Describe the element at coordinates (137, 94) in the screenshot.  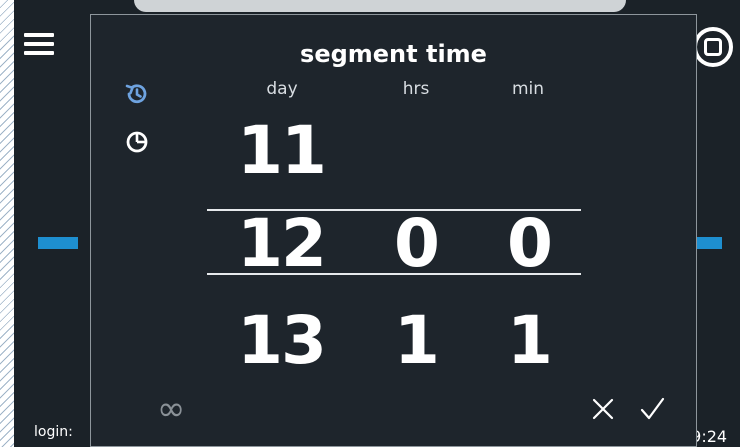
I see `history-icon` at that location.